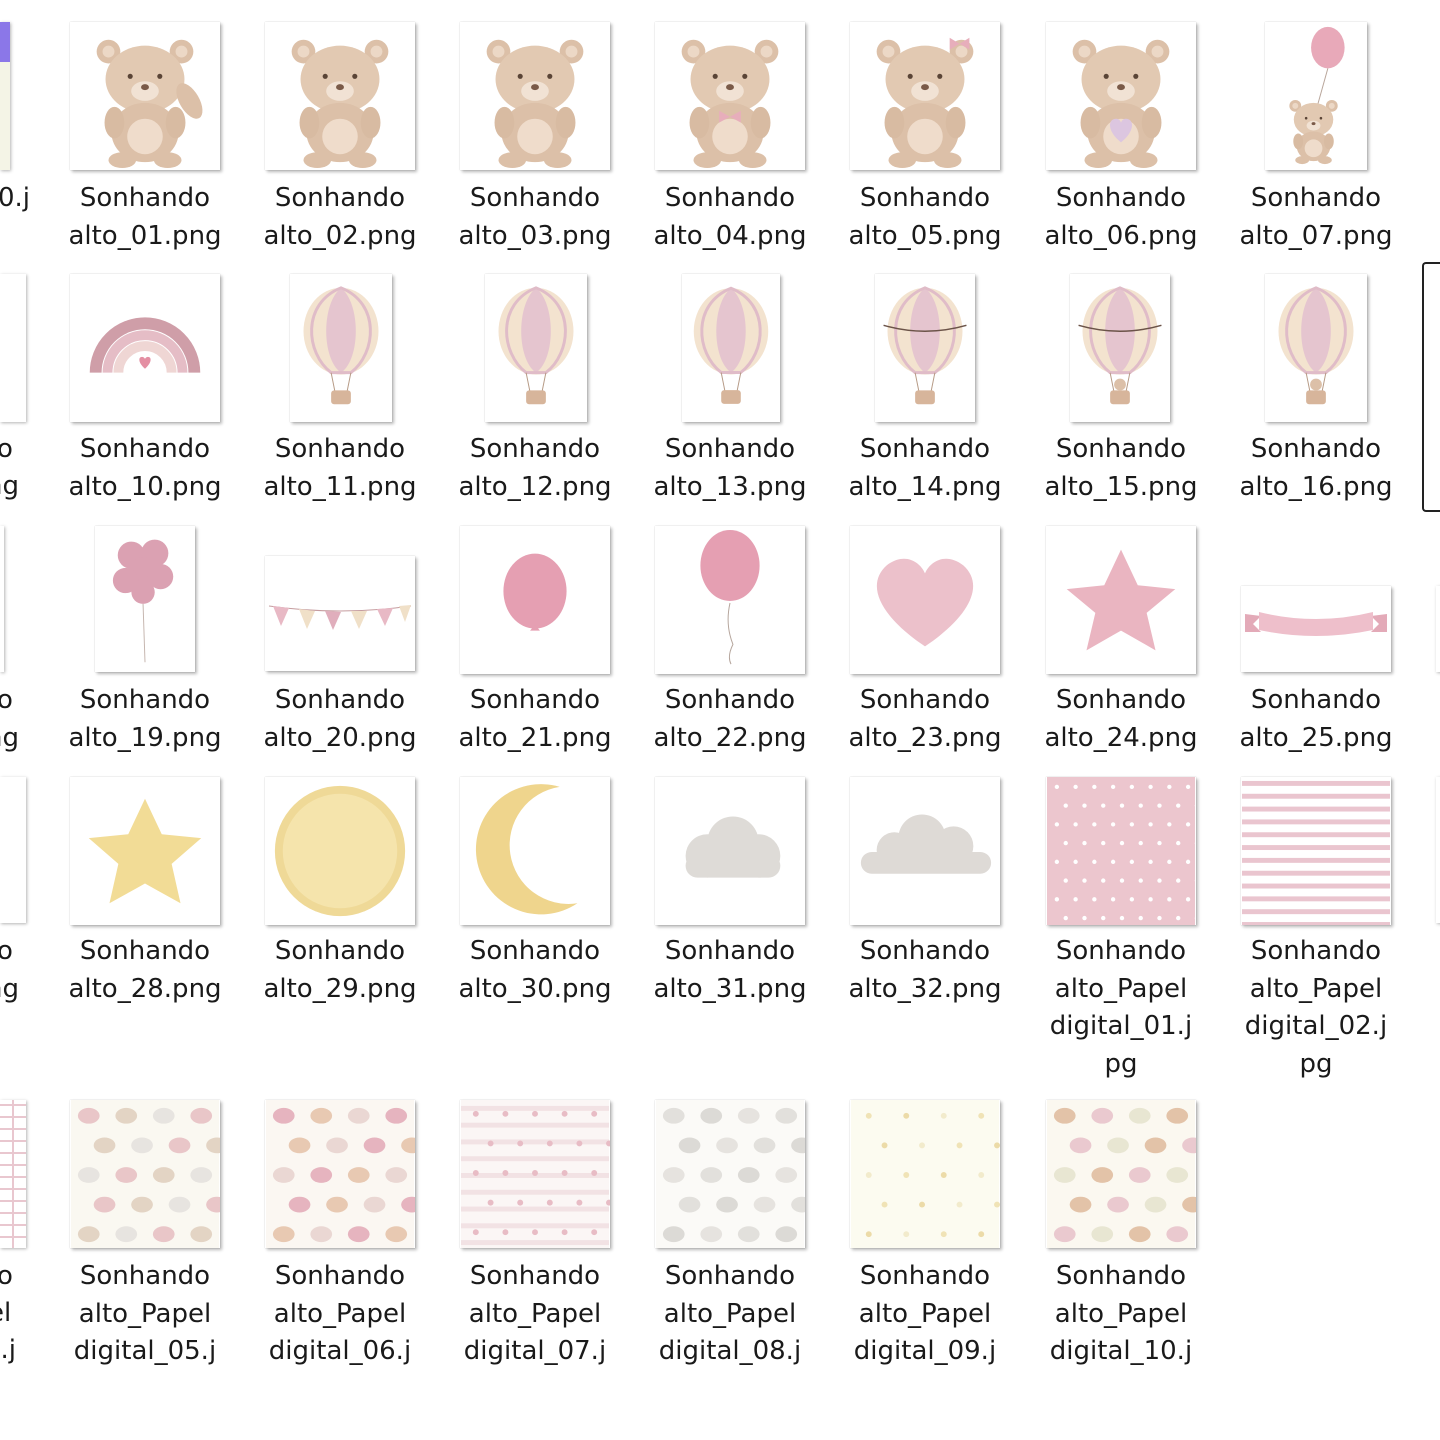  I want to click on file-name-line: alto_30.png, so click(535, 988).